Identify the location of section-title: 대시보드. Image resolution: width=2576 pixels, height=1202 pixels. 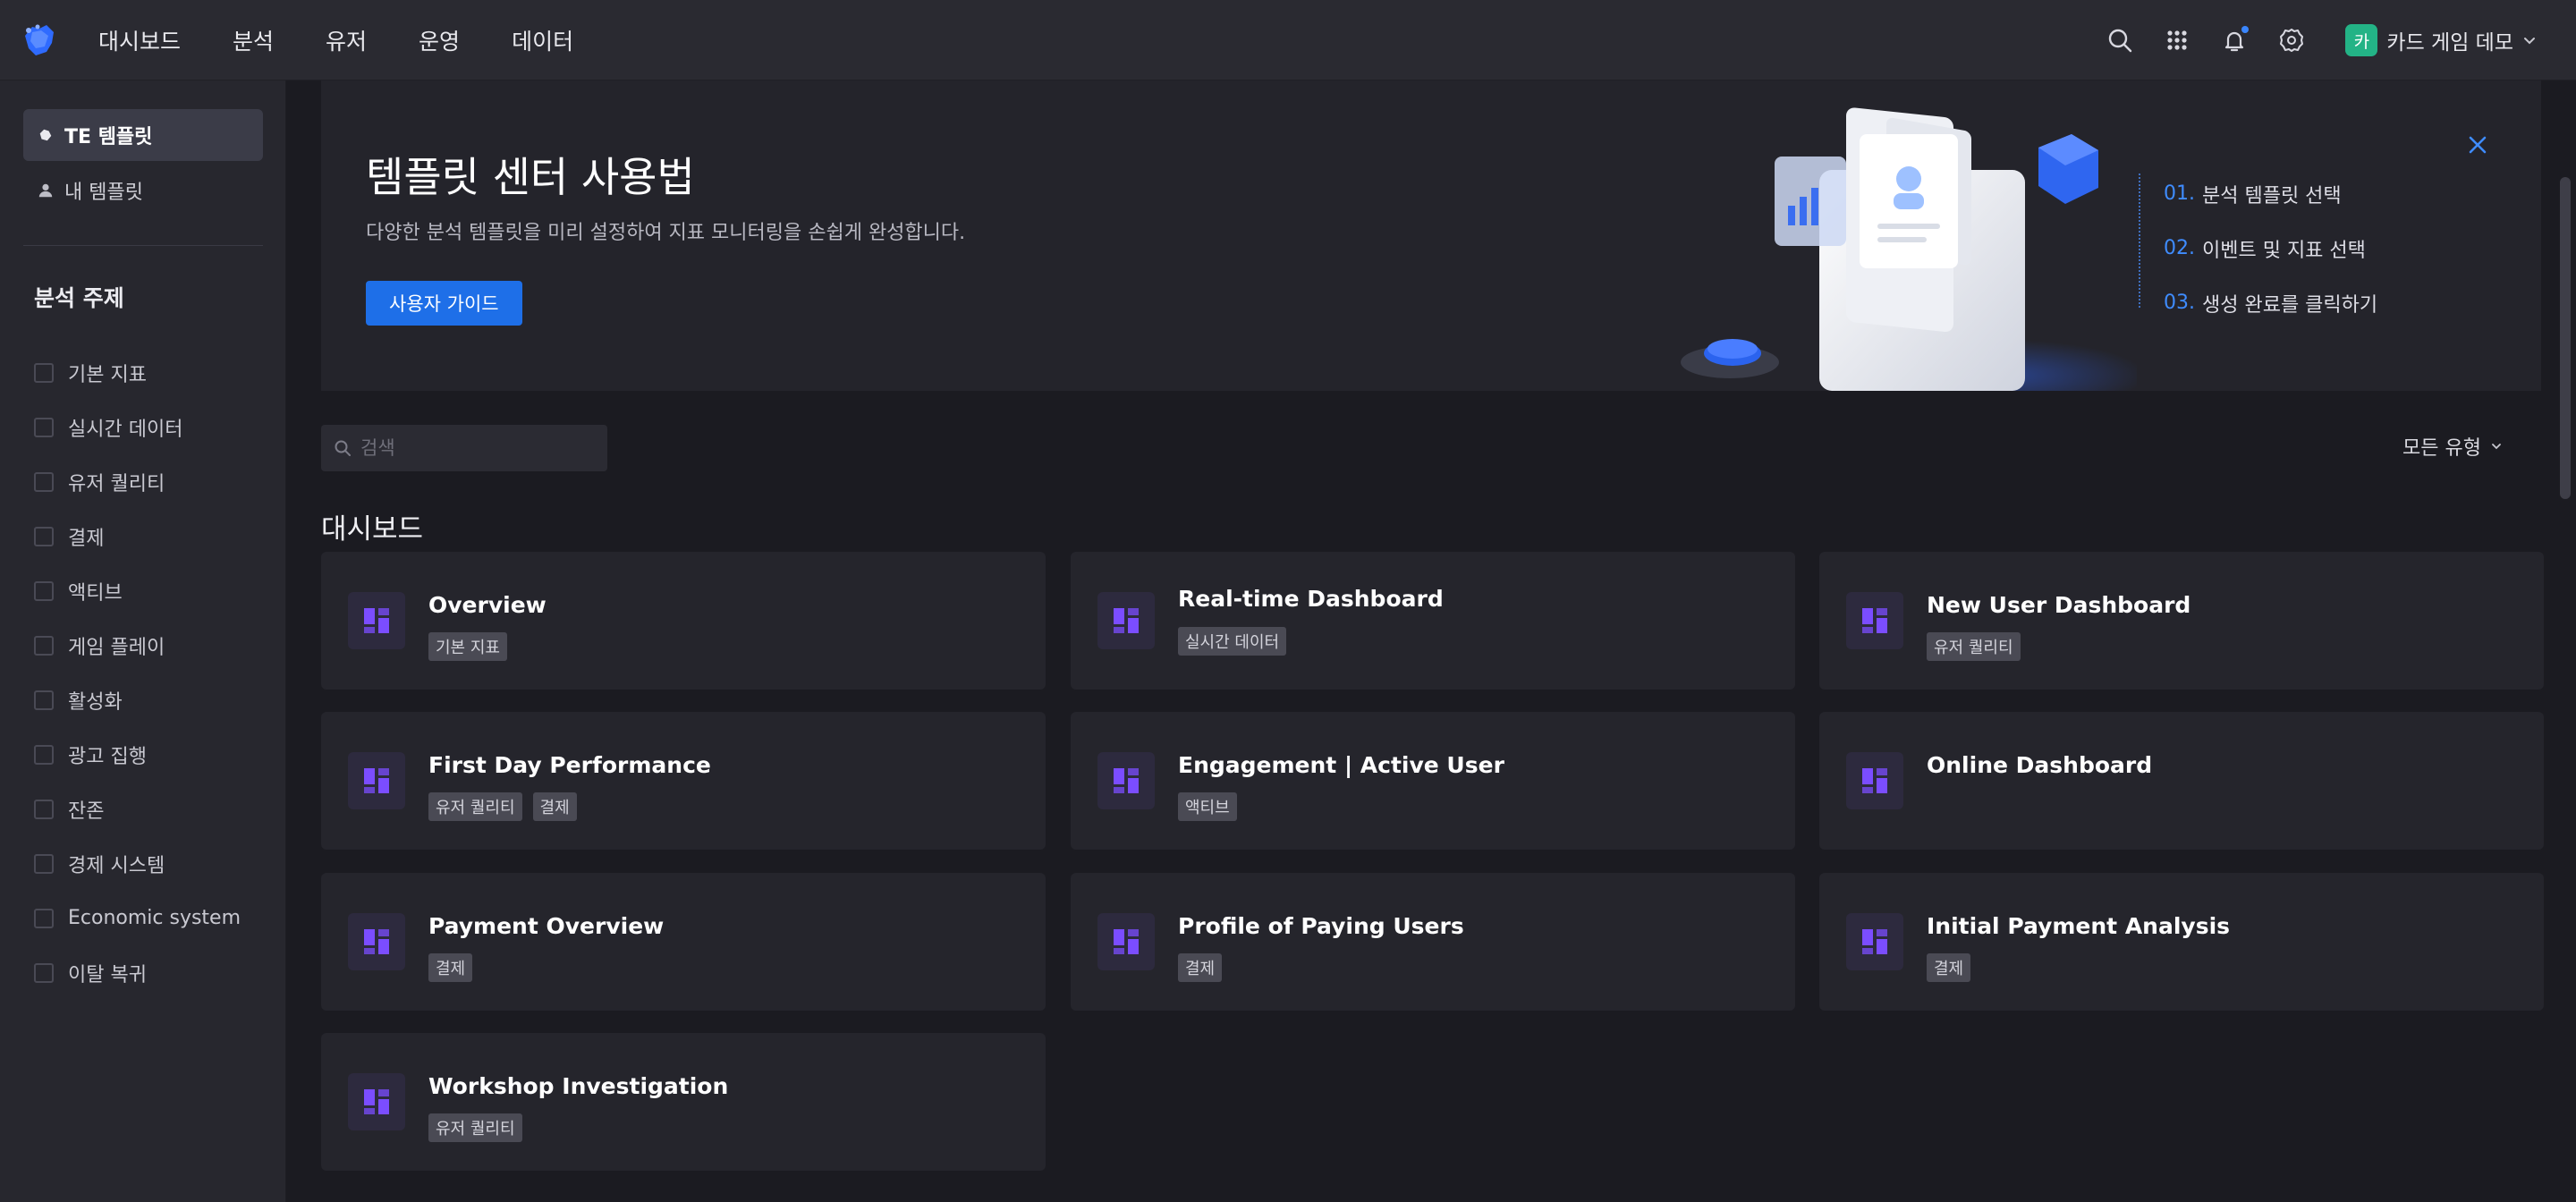
(372, 529).